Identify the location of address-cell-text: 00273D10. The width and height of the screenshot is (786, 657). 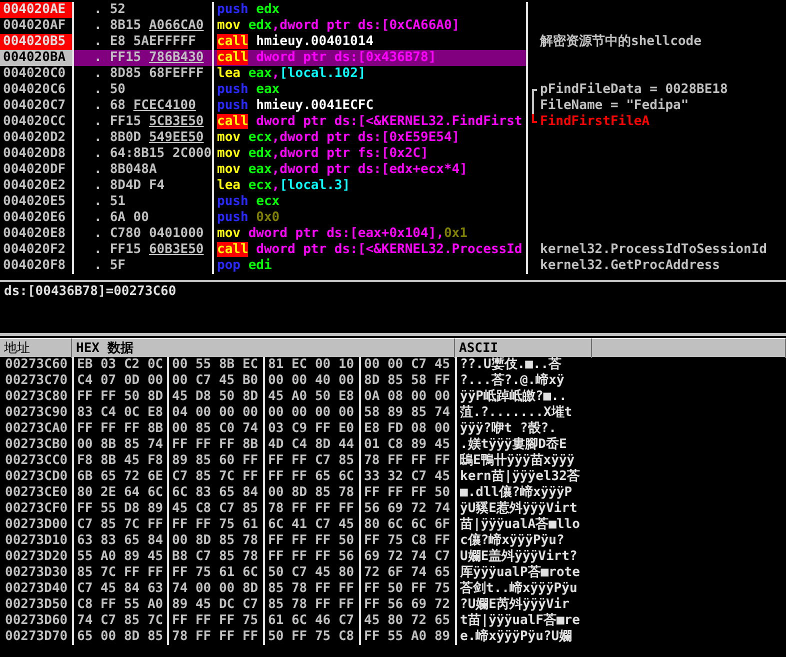
(36, 541).